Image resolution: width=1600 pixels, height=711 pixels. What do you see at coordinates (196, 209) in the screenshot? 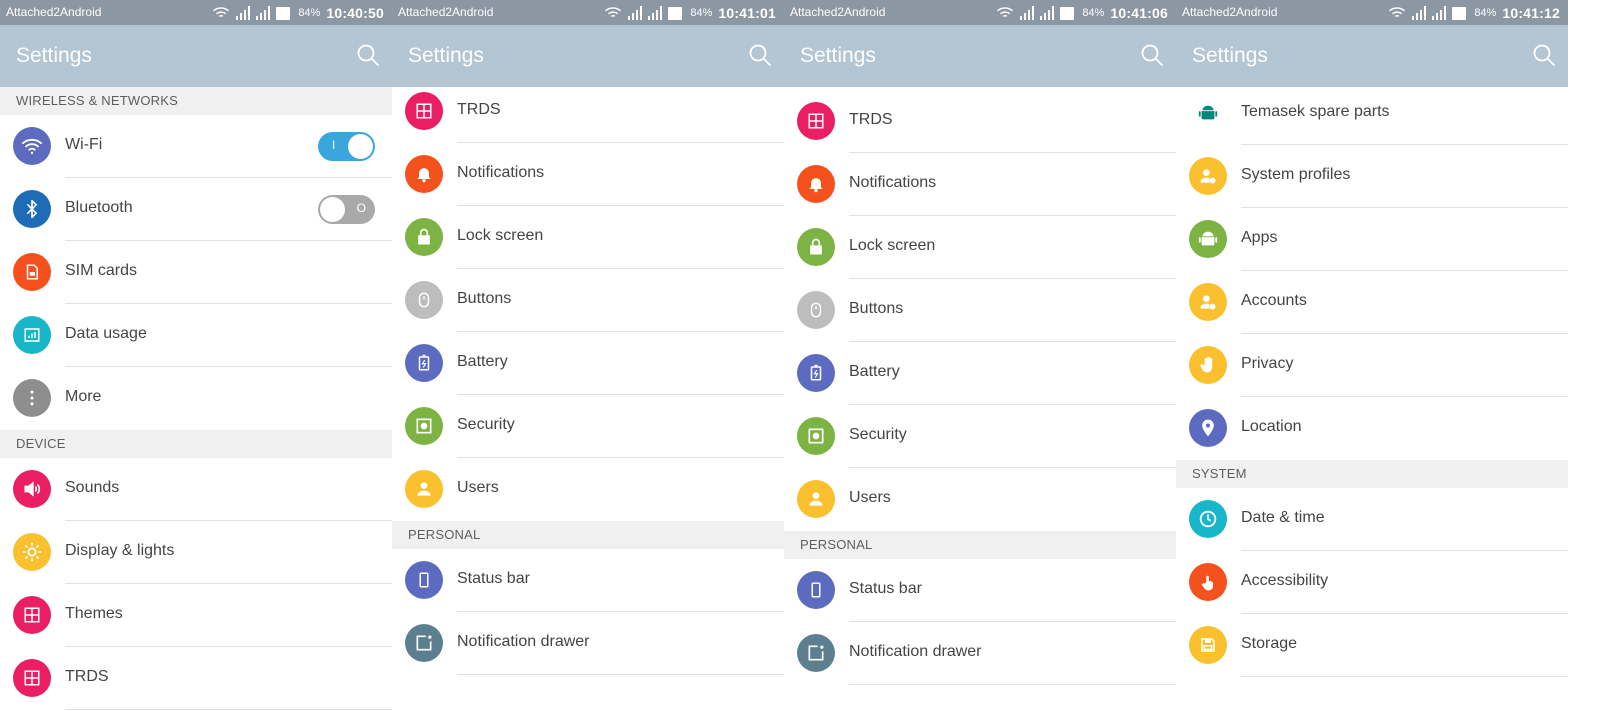
I see `settings-item-bluetooth: Bluetooth O` at bounding box center [196, 209].